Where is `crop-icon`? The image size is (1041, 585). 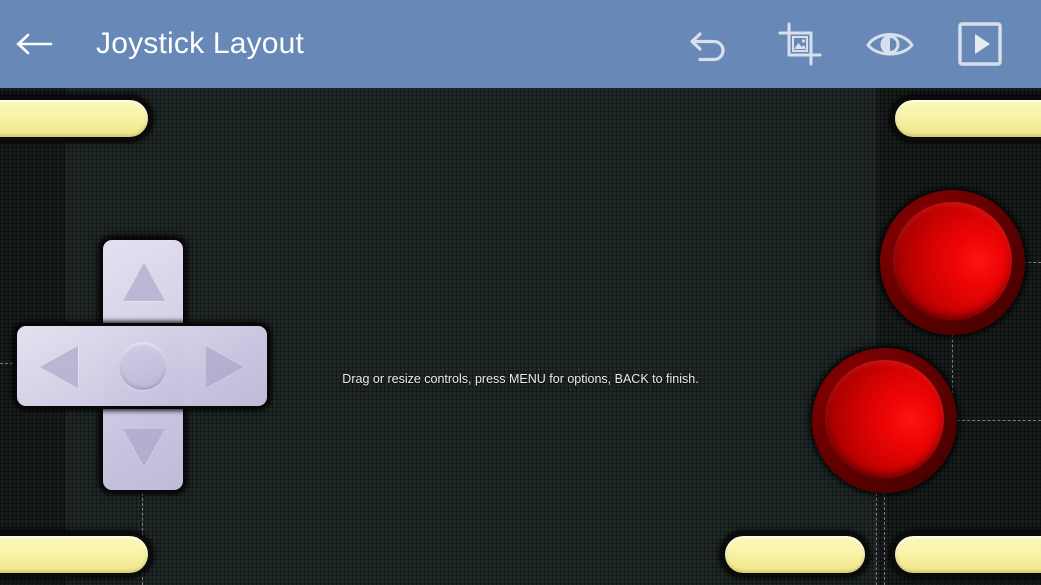
crop-icon is located at coordinates (800, 44).